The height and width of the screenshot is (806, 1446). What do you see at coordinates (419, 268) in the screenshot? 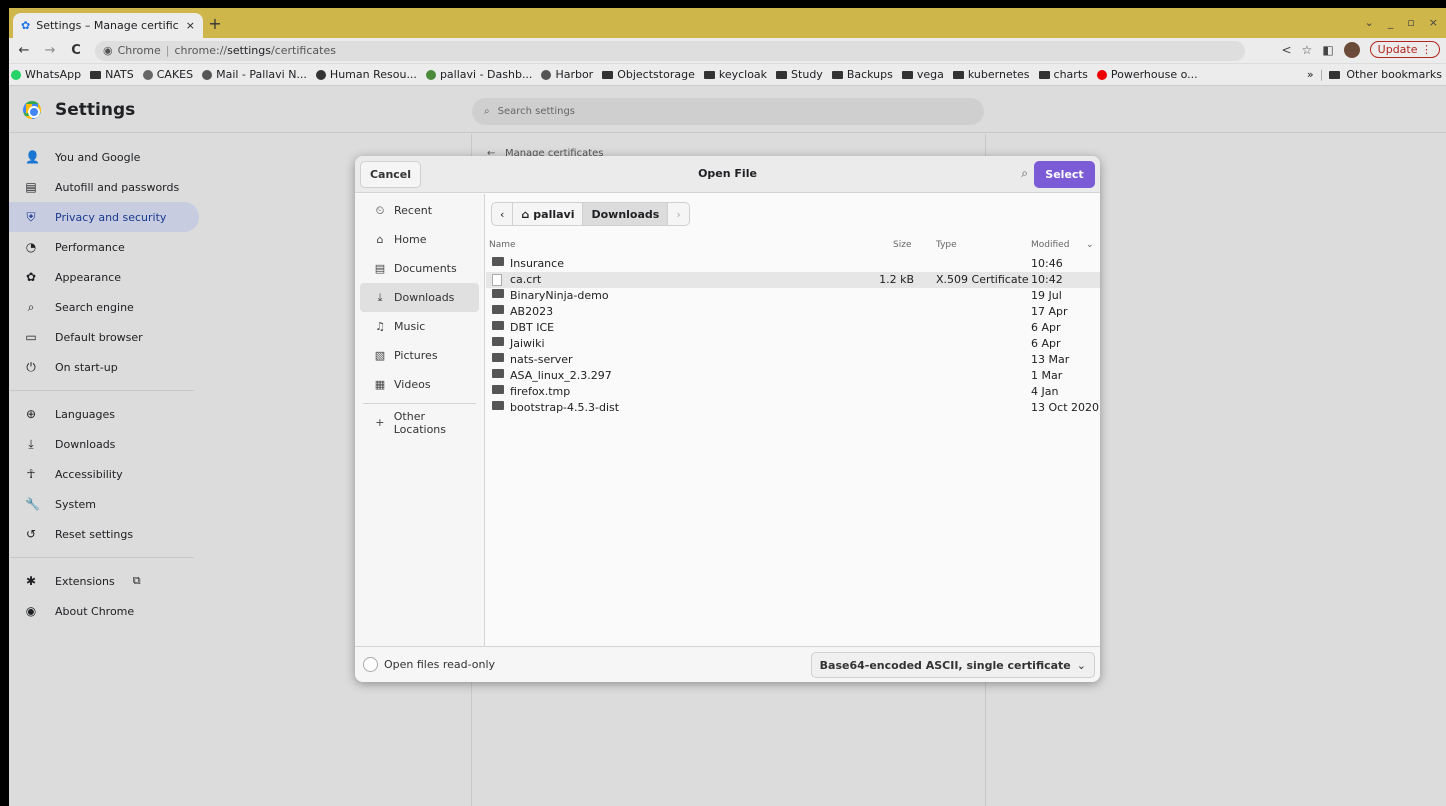
I see `place-item: ▤ Documents` at bounding box center [419, 268].